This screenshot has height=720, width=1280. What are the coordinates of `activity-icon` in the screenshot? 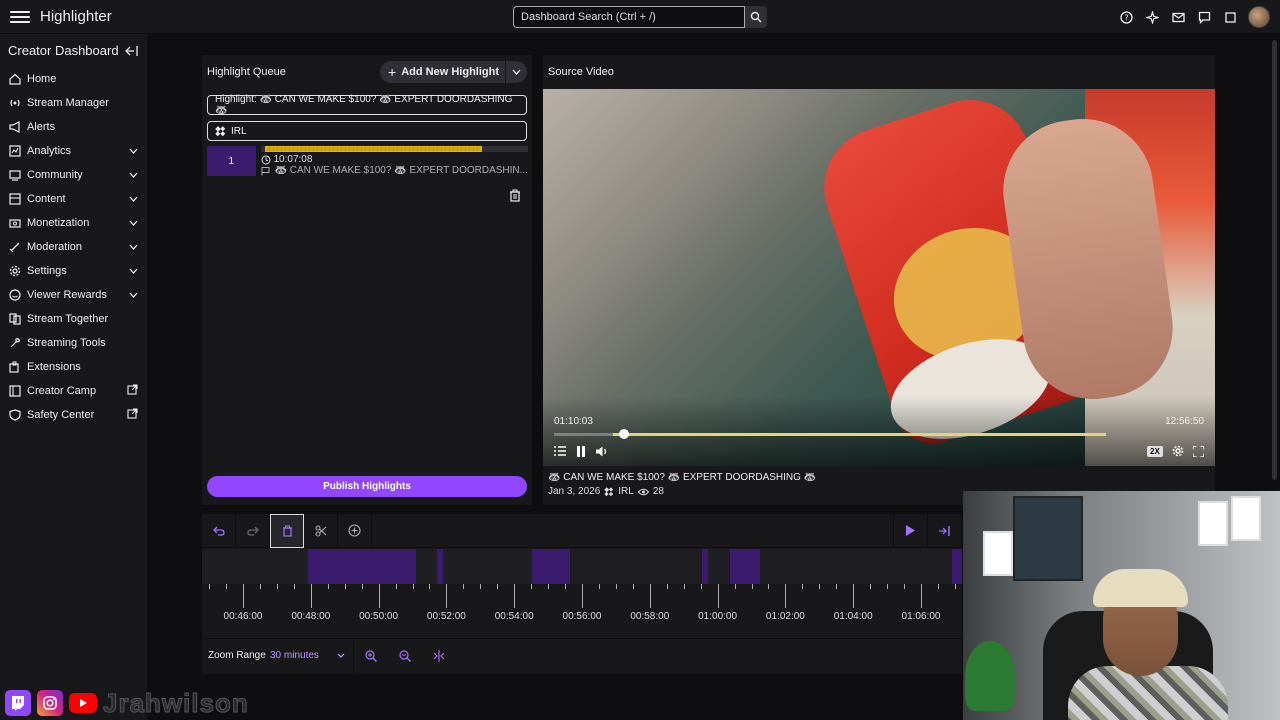 It's located at (1230, 17).